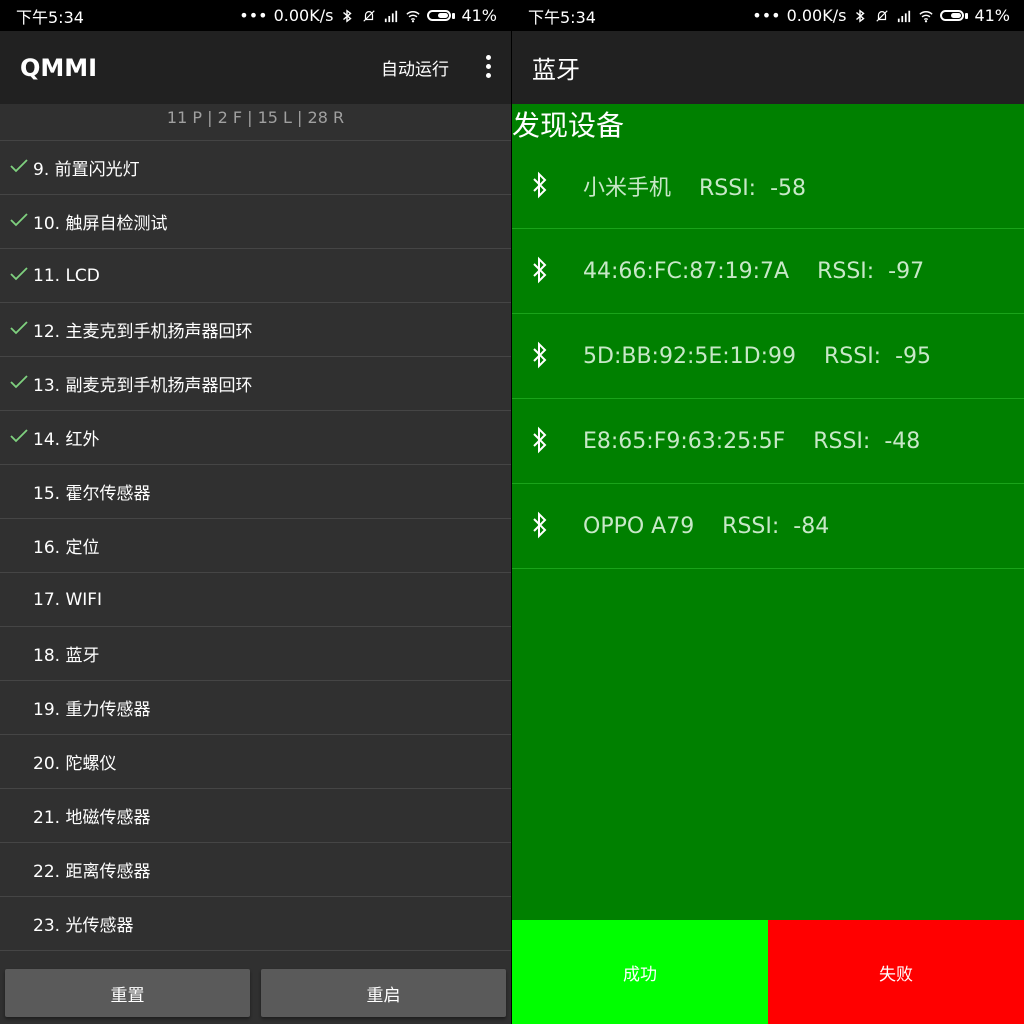  Describe the element at coordinates (556, 70) in the screenshot. I see `page-title: 蓝牙` at that location.